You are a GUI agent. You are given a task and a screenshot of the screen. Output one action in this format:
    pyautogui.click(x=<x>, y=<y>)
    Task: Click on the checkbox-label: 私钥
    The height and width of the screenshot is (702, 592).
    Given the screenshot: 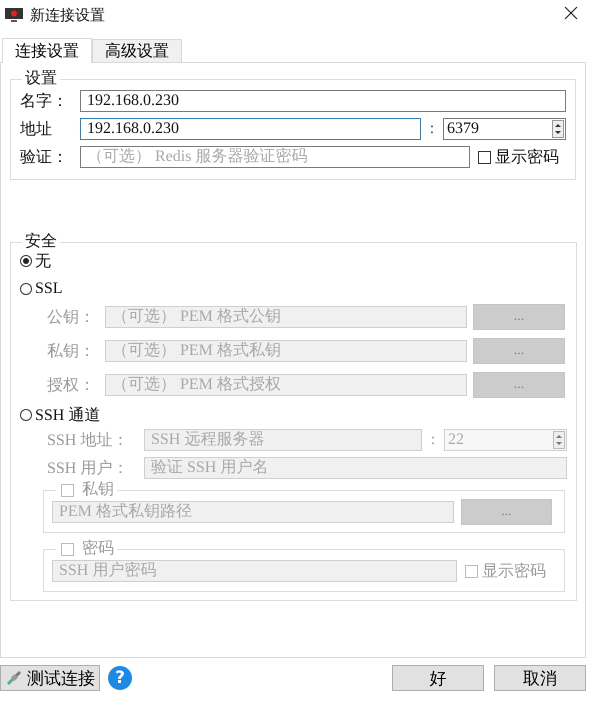 What is the action you would take?
    pyautogui.click(x=98, y=490)
    